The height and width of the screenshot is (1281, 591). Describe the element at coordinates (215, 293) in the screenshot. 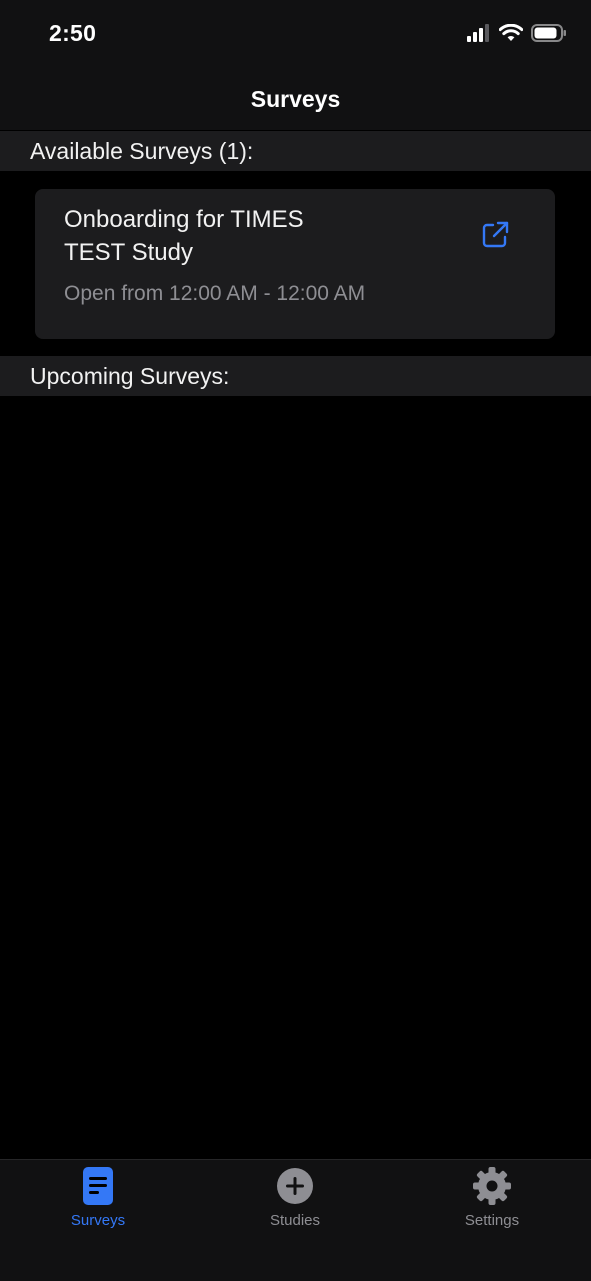

I see `survey-open-time: Open from 12:00 AM - 12:00 AM` at that location.